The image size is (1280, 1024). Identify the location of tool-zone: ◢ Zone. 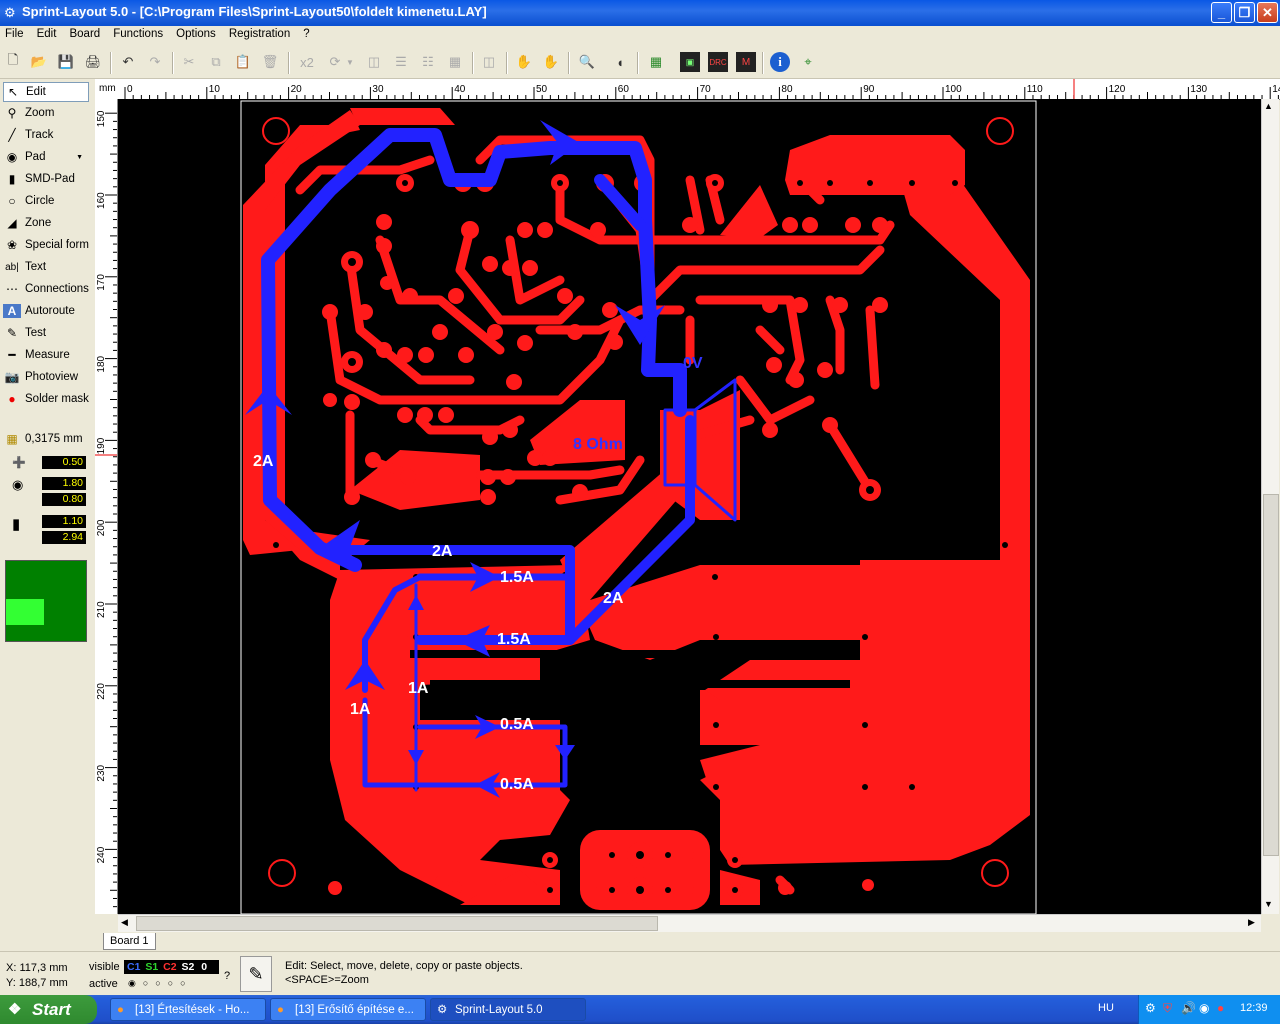
(46, 223).